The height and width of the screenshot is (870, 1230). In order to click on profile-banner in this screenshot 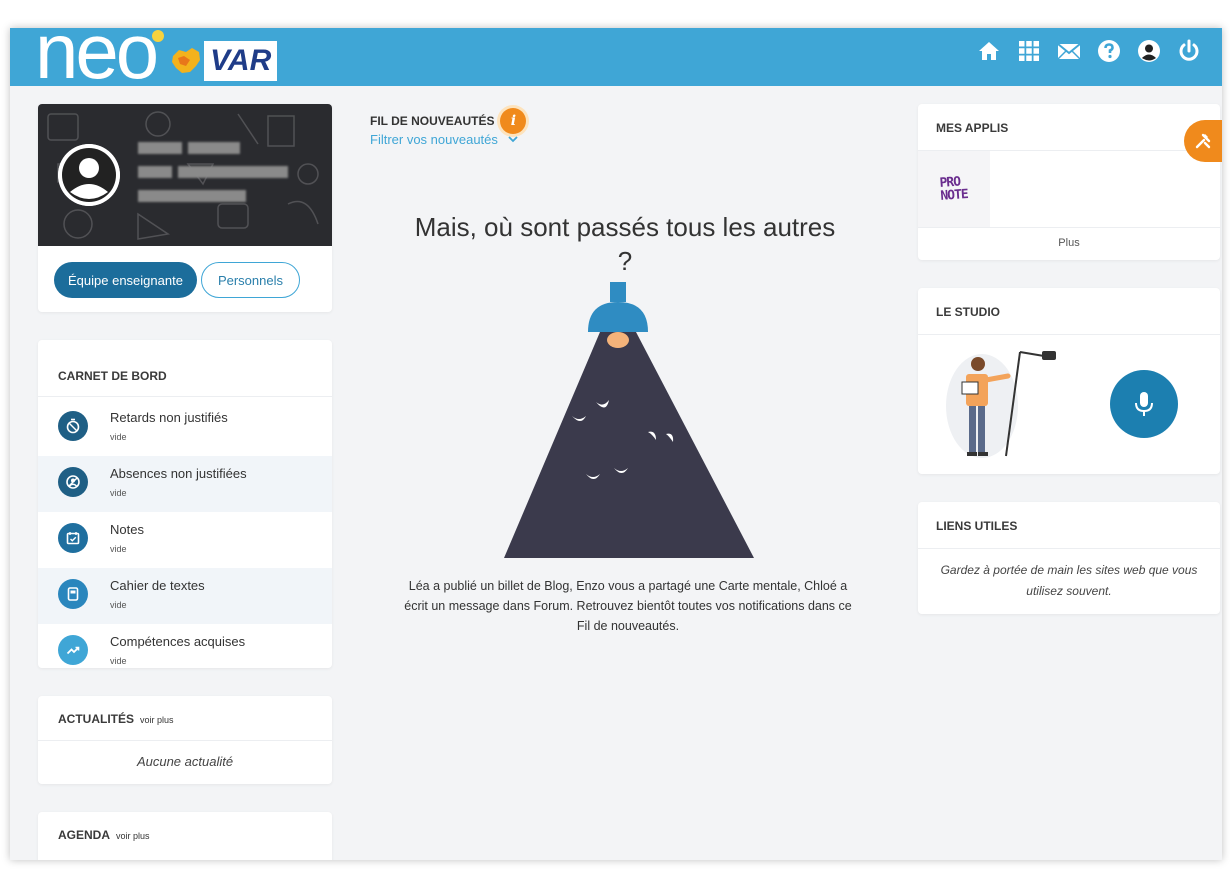, I will do `click(185, 175)`.